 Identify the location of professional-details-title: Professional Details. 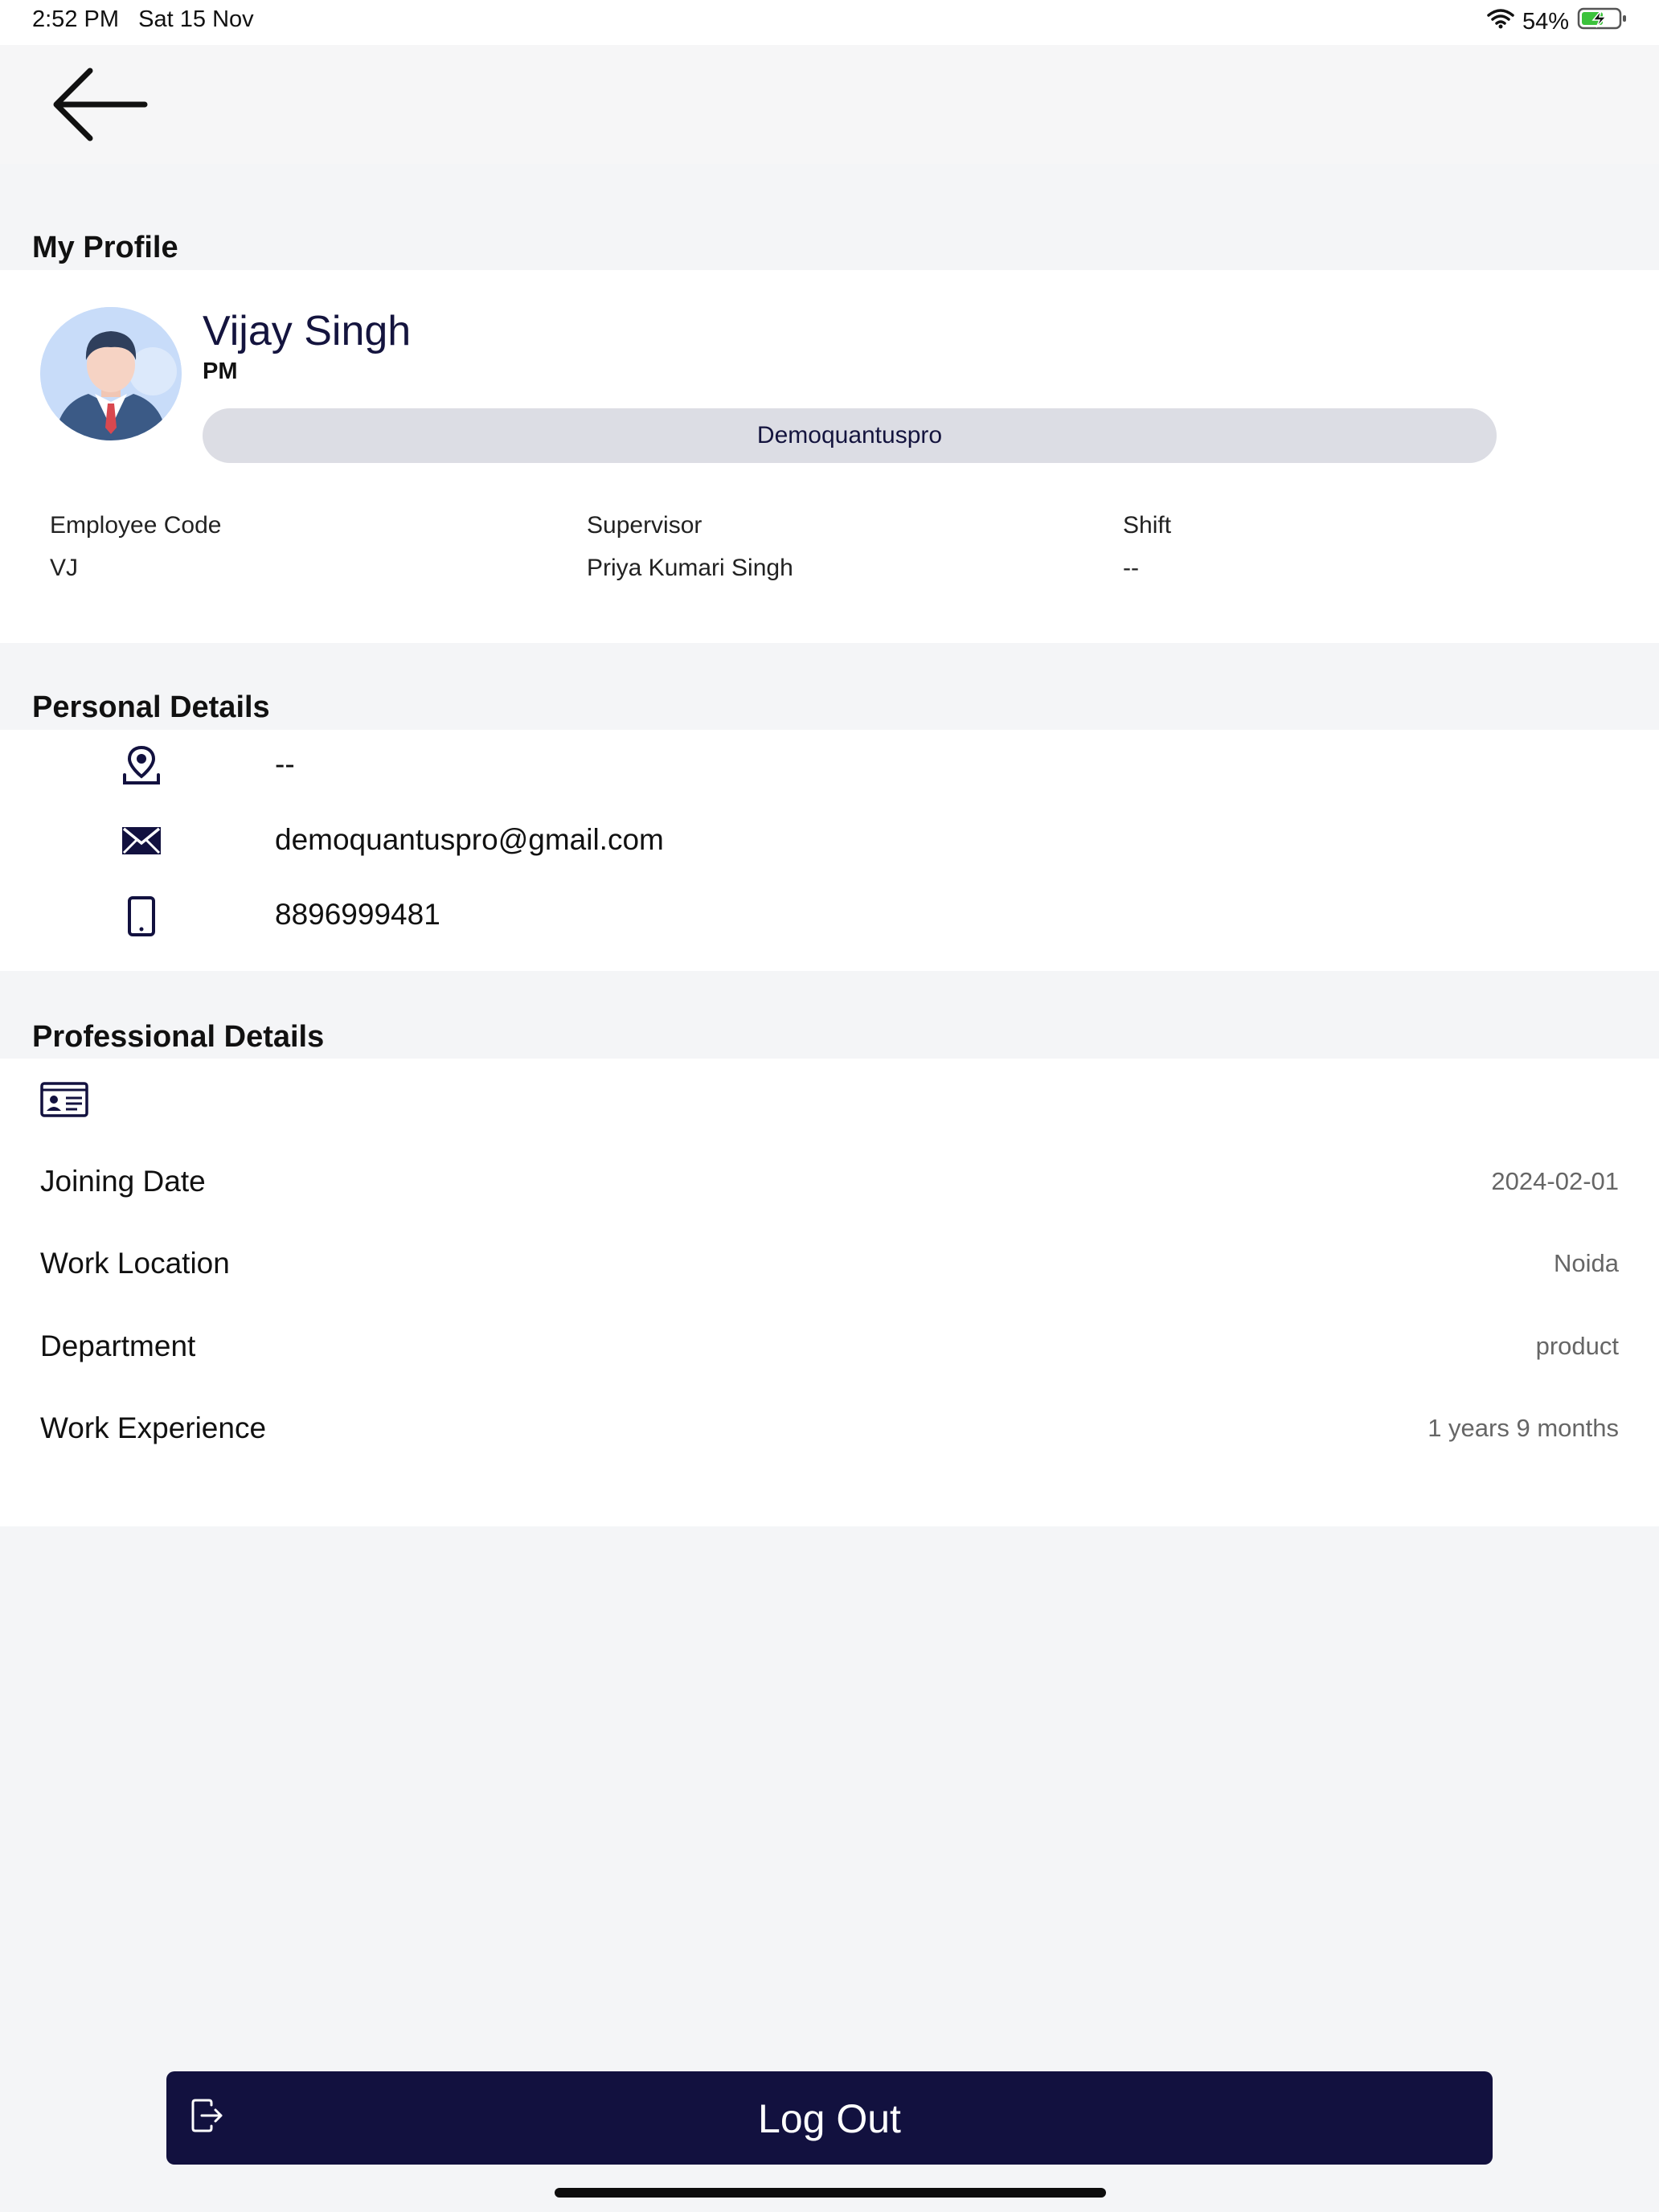
(178, 1037).